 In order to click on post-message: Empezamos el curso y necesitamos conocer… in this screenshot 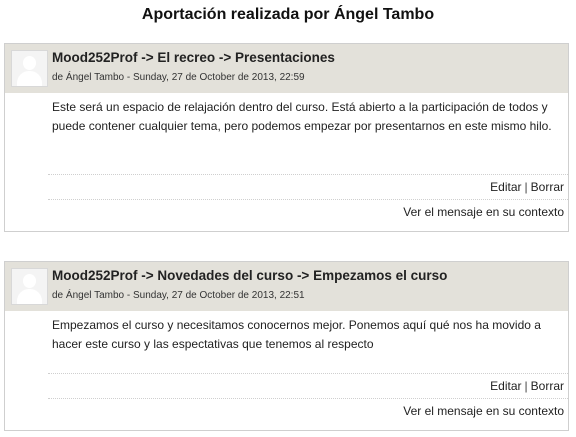, I will do `click(296, 334)`.